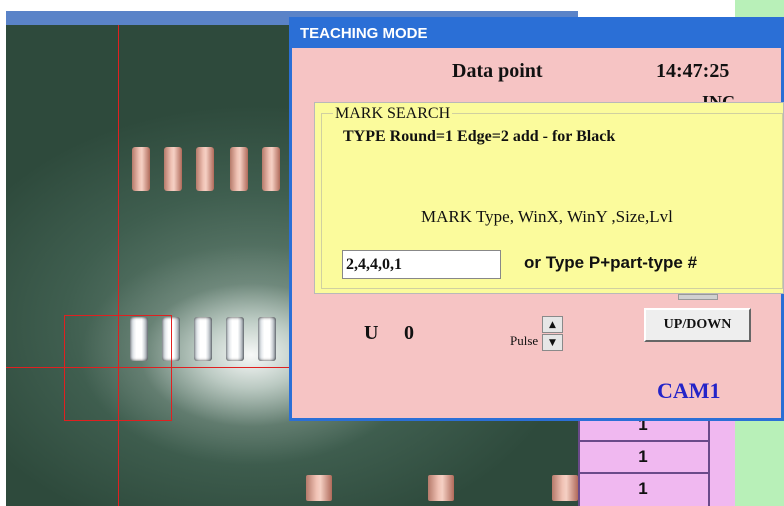 Image resolution: width=784 pixels, height=506 pixels. What do you see at coordinates (536, 34) in the screenshot?
I see `window-title: TEACHING MODE` at bounding box center [536, 34].